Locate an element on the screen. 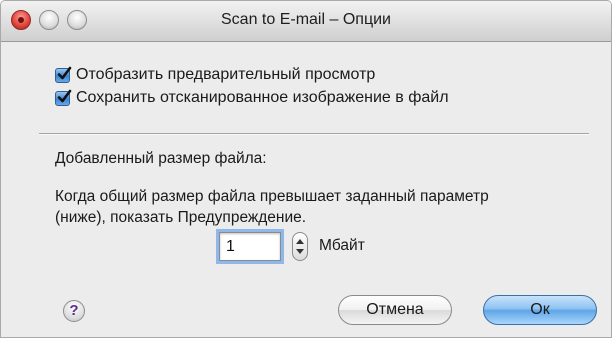 The image size is (612, 338). help-button: ? is located at coordinates (74, 311).